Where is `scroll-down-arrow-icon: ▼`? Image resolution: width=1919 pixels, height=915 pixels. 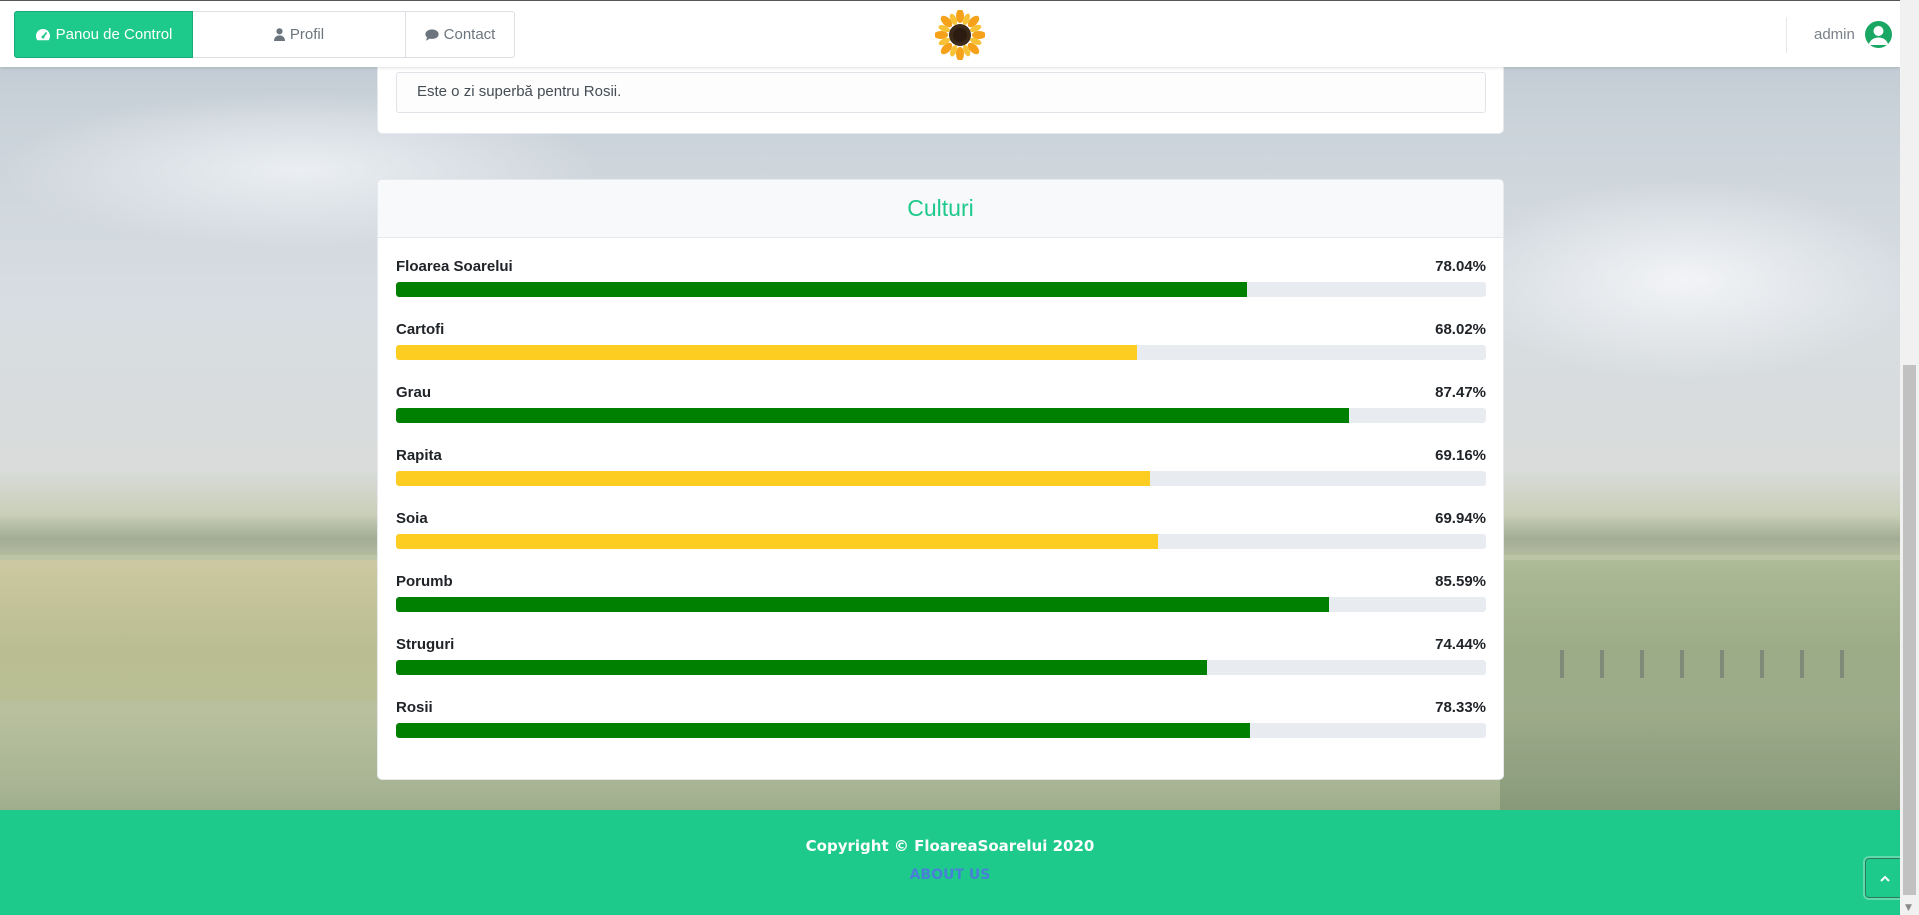
scroll-down-arrow-icon: ▼ is located at coordinates (1908, 908).